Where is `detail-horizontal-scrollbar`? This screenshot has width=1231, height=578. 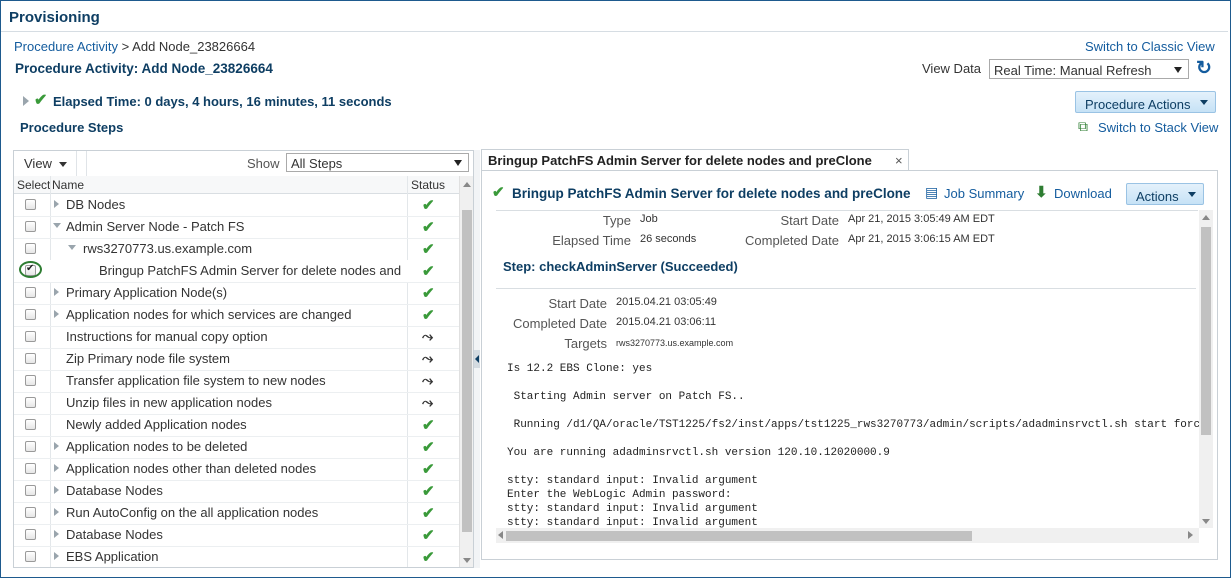
detail-horizontal-scrollbar is located at coordinates (847, 535).